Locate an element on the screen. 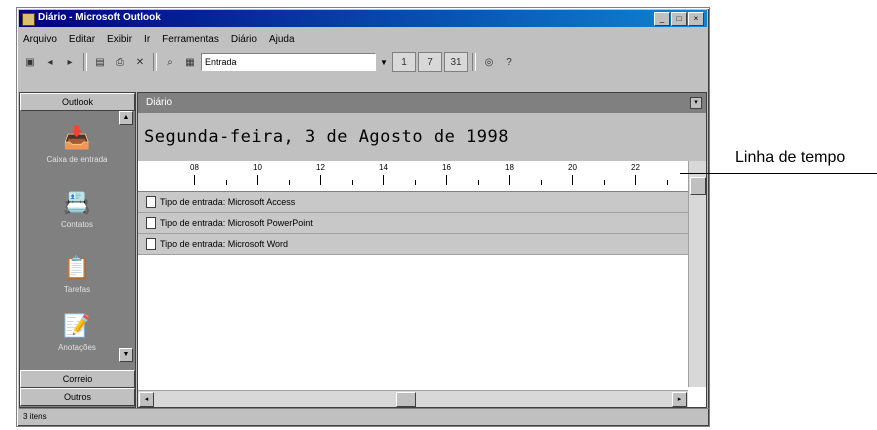 Image resolution: width=877 pixels, height=430 pixels. folder-list-icon: ▤ is located at coordinates (100, 62).